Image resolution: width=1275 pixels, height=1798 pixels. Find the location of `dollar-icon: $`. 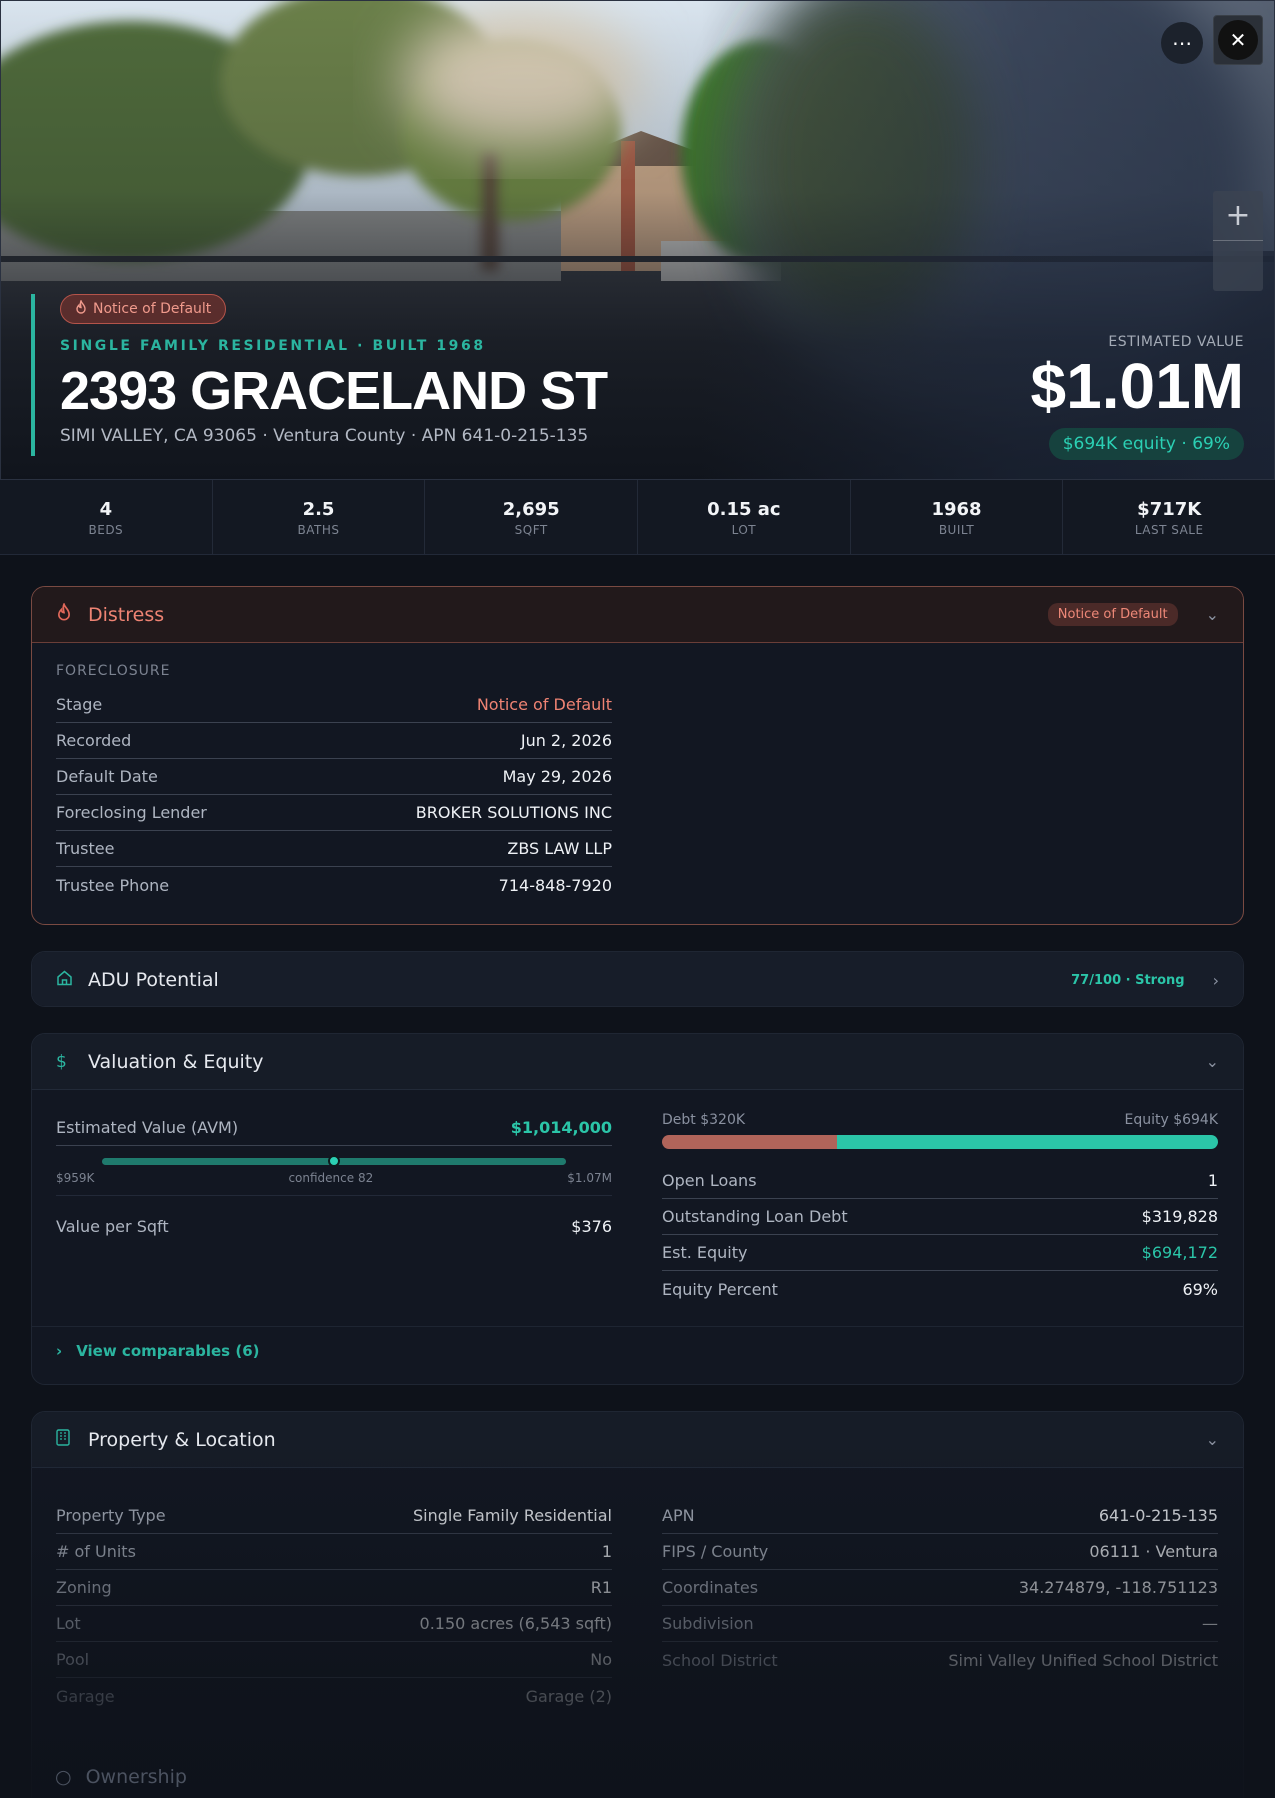

dollar-icon: $ is located at coordinates (61, 1061).